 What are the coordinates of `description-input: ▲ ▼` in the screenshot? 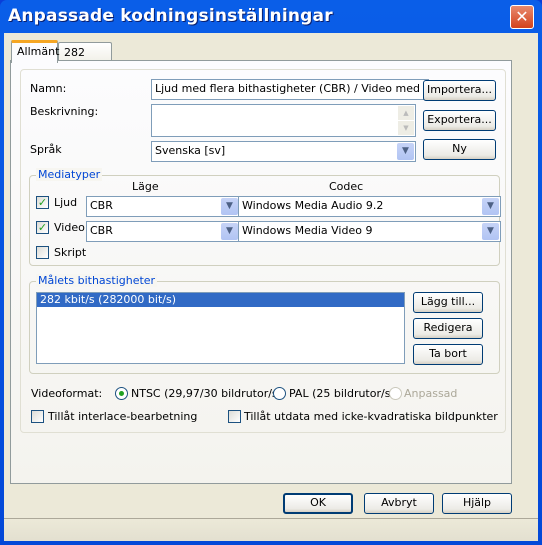 It's located at (283, 120).